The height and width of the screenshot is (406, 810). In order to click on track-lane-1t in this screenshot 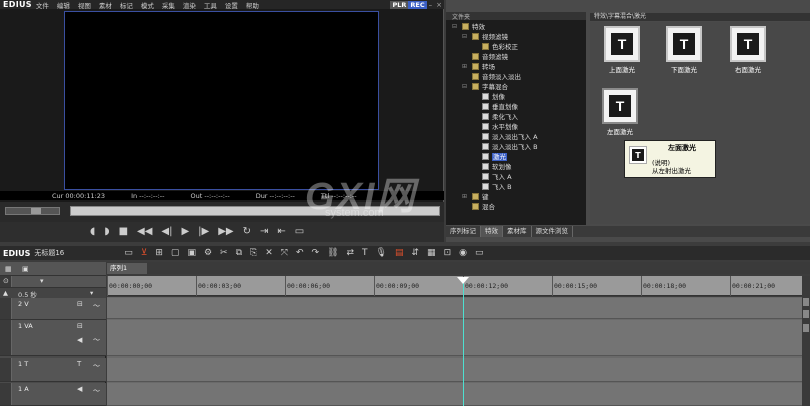, I will do `click(454, 370)`.